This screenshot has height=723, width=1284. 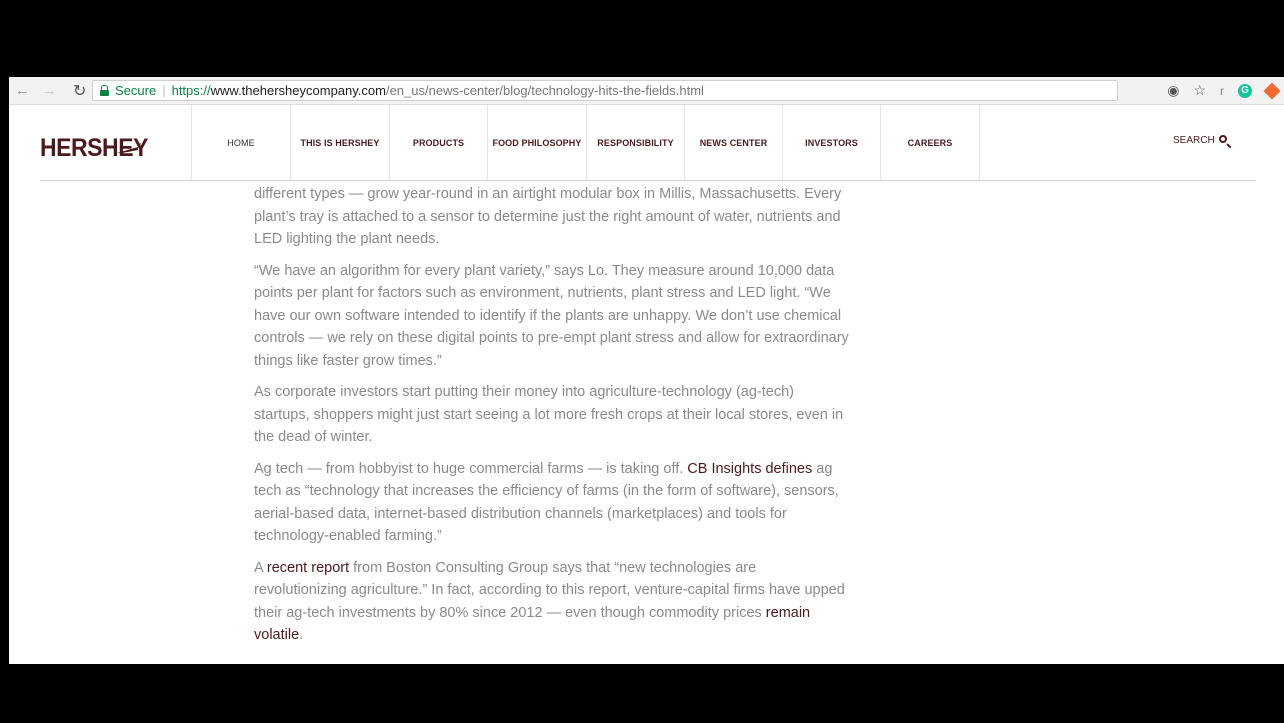 I want to click on nav-home: HOME, so click(x=240, y=143).